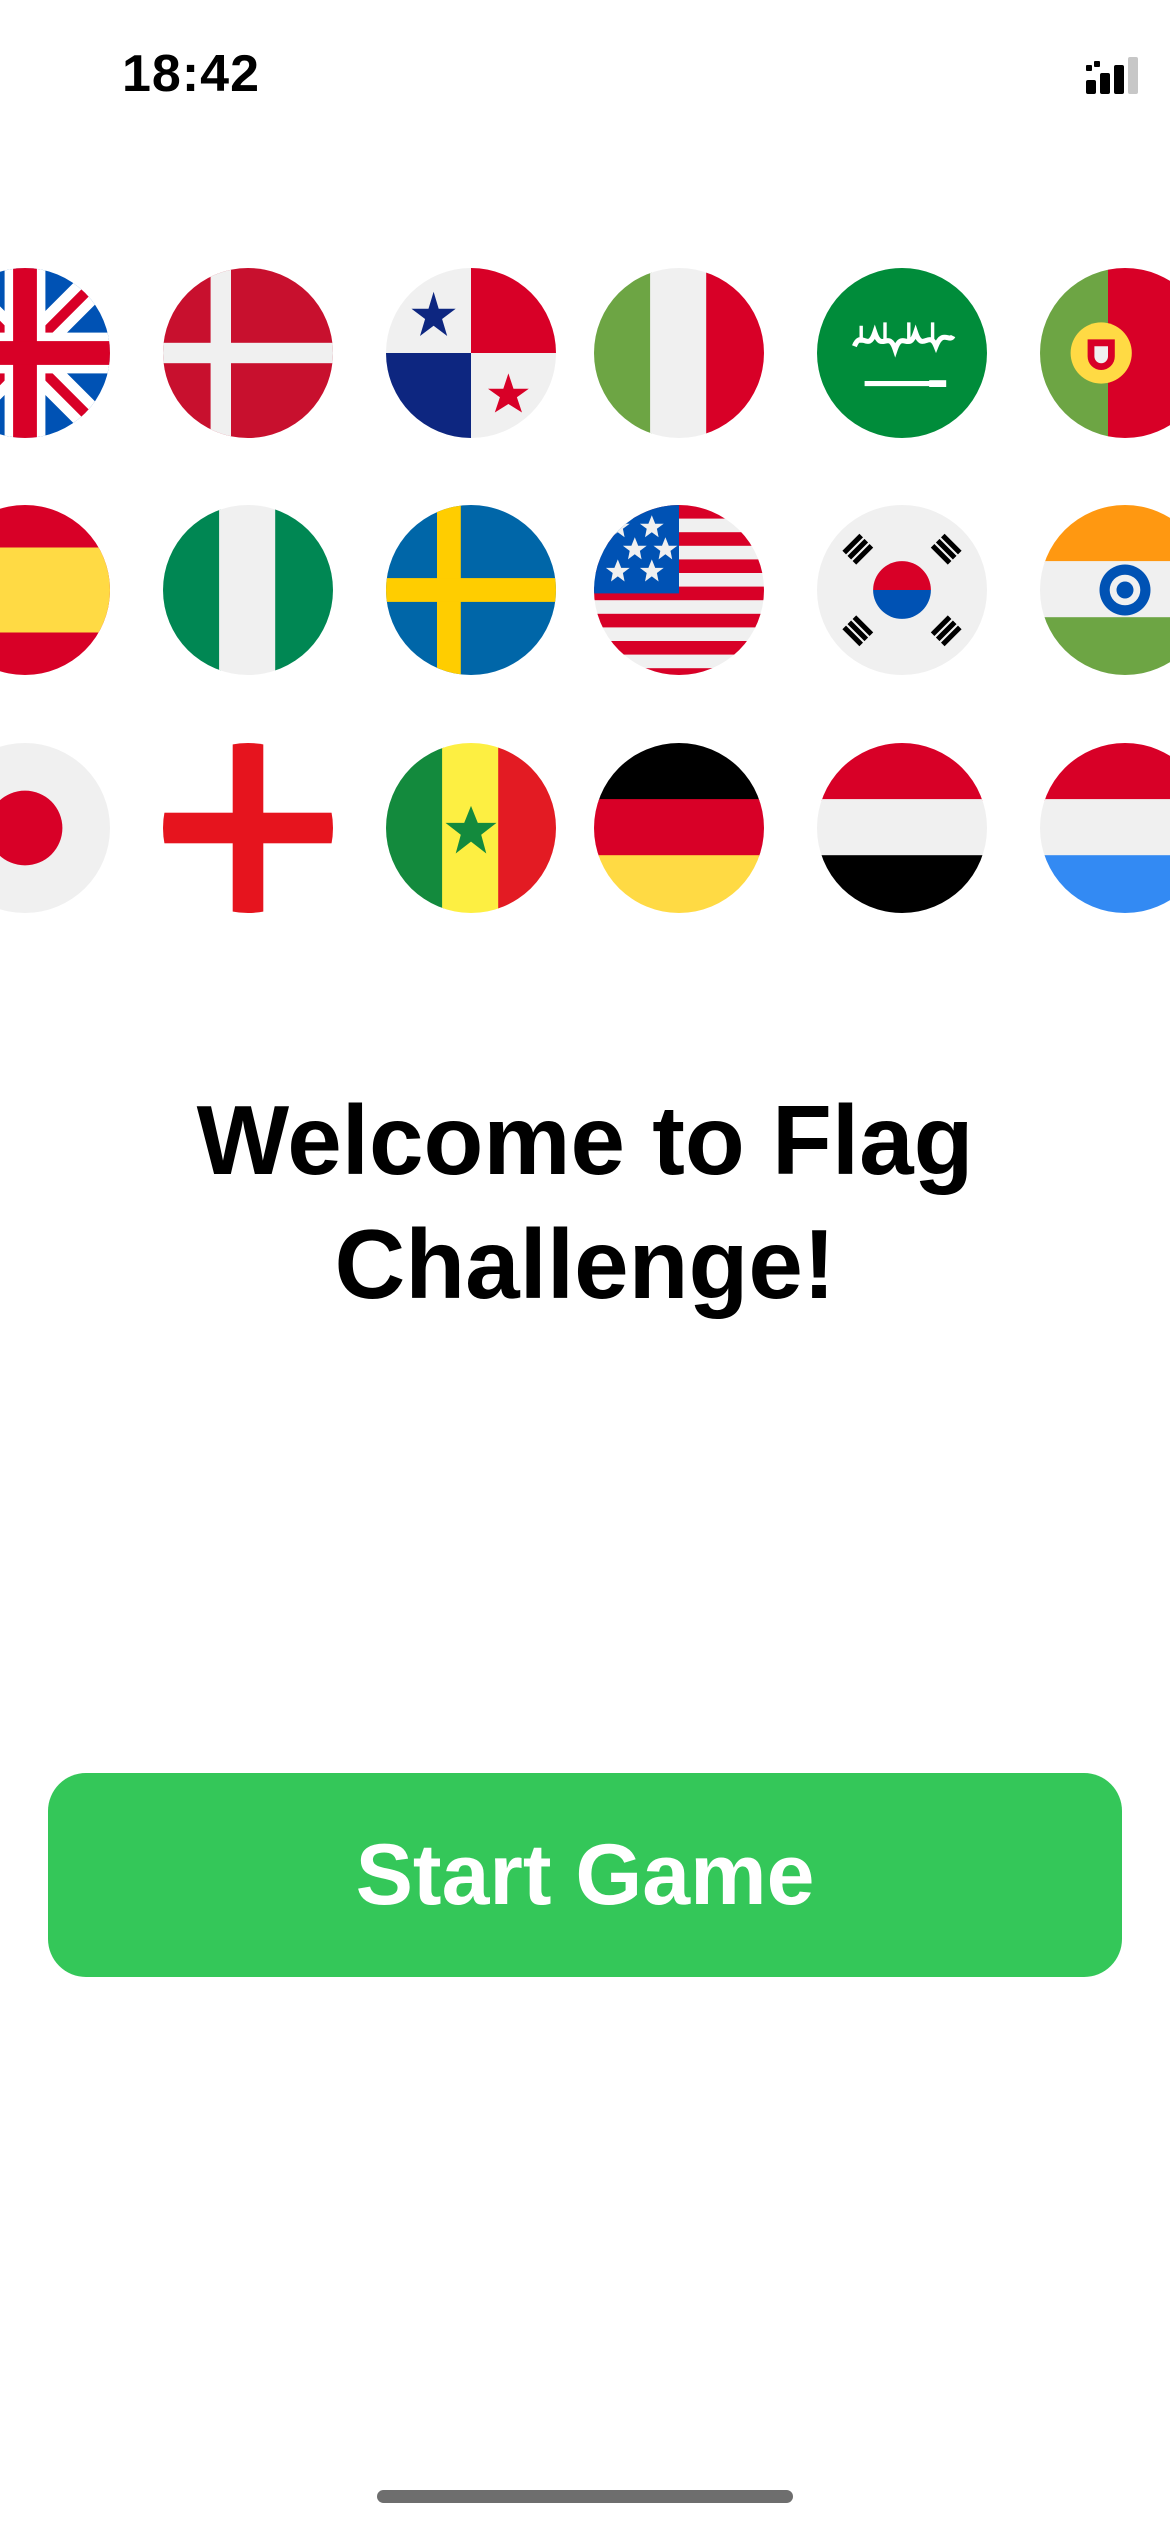 This screenshot has width=1170, height=2532. I want to click on welcome-title: Welcome to Flag Challenge!, so click(585, 1202).